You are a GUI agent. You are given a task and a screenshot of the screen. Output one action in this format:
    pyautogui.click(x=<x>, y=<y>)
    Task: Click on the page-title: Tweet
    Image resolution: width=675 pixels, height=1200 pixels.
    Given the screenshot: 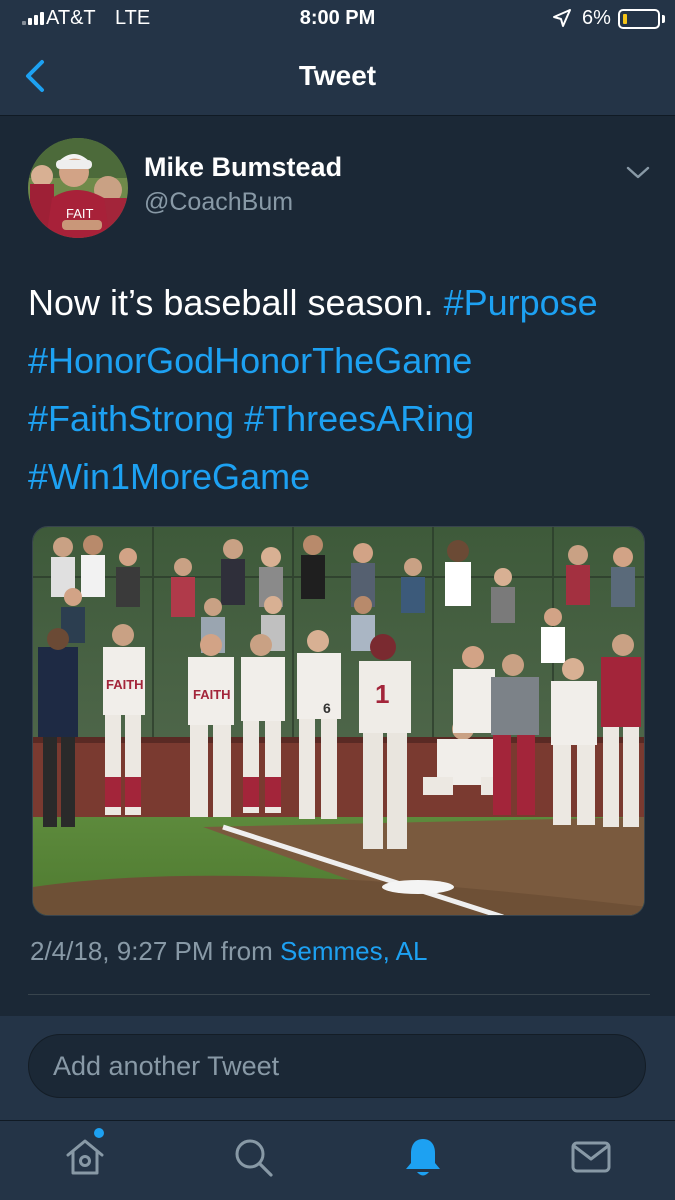 What is the action you would take?
    pyautogui.click(x=337, y=75)
    